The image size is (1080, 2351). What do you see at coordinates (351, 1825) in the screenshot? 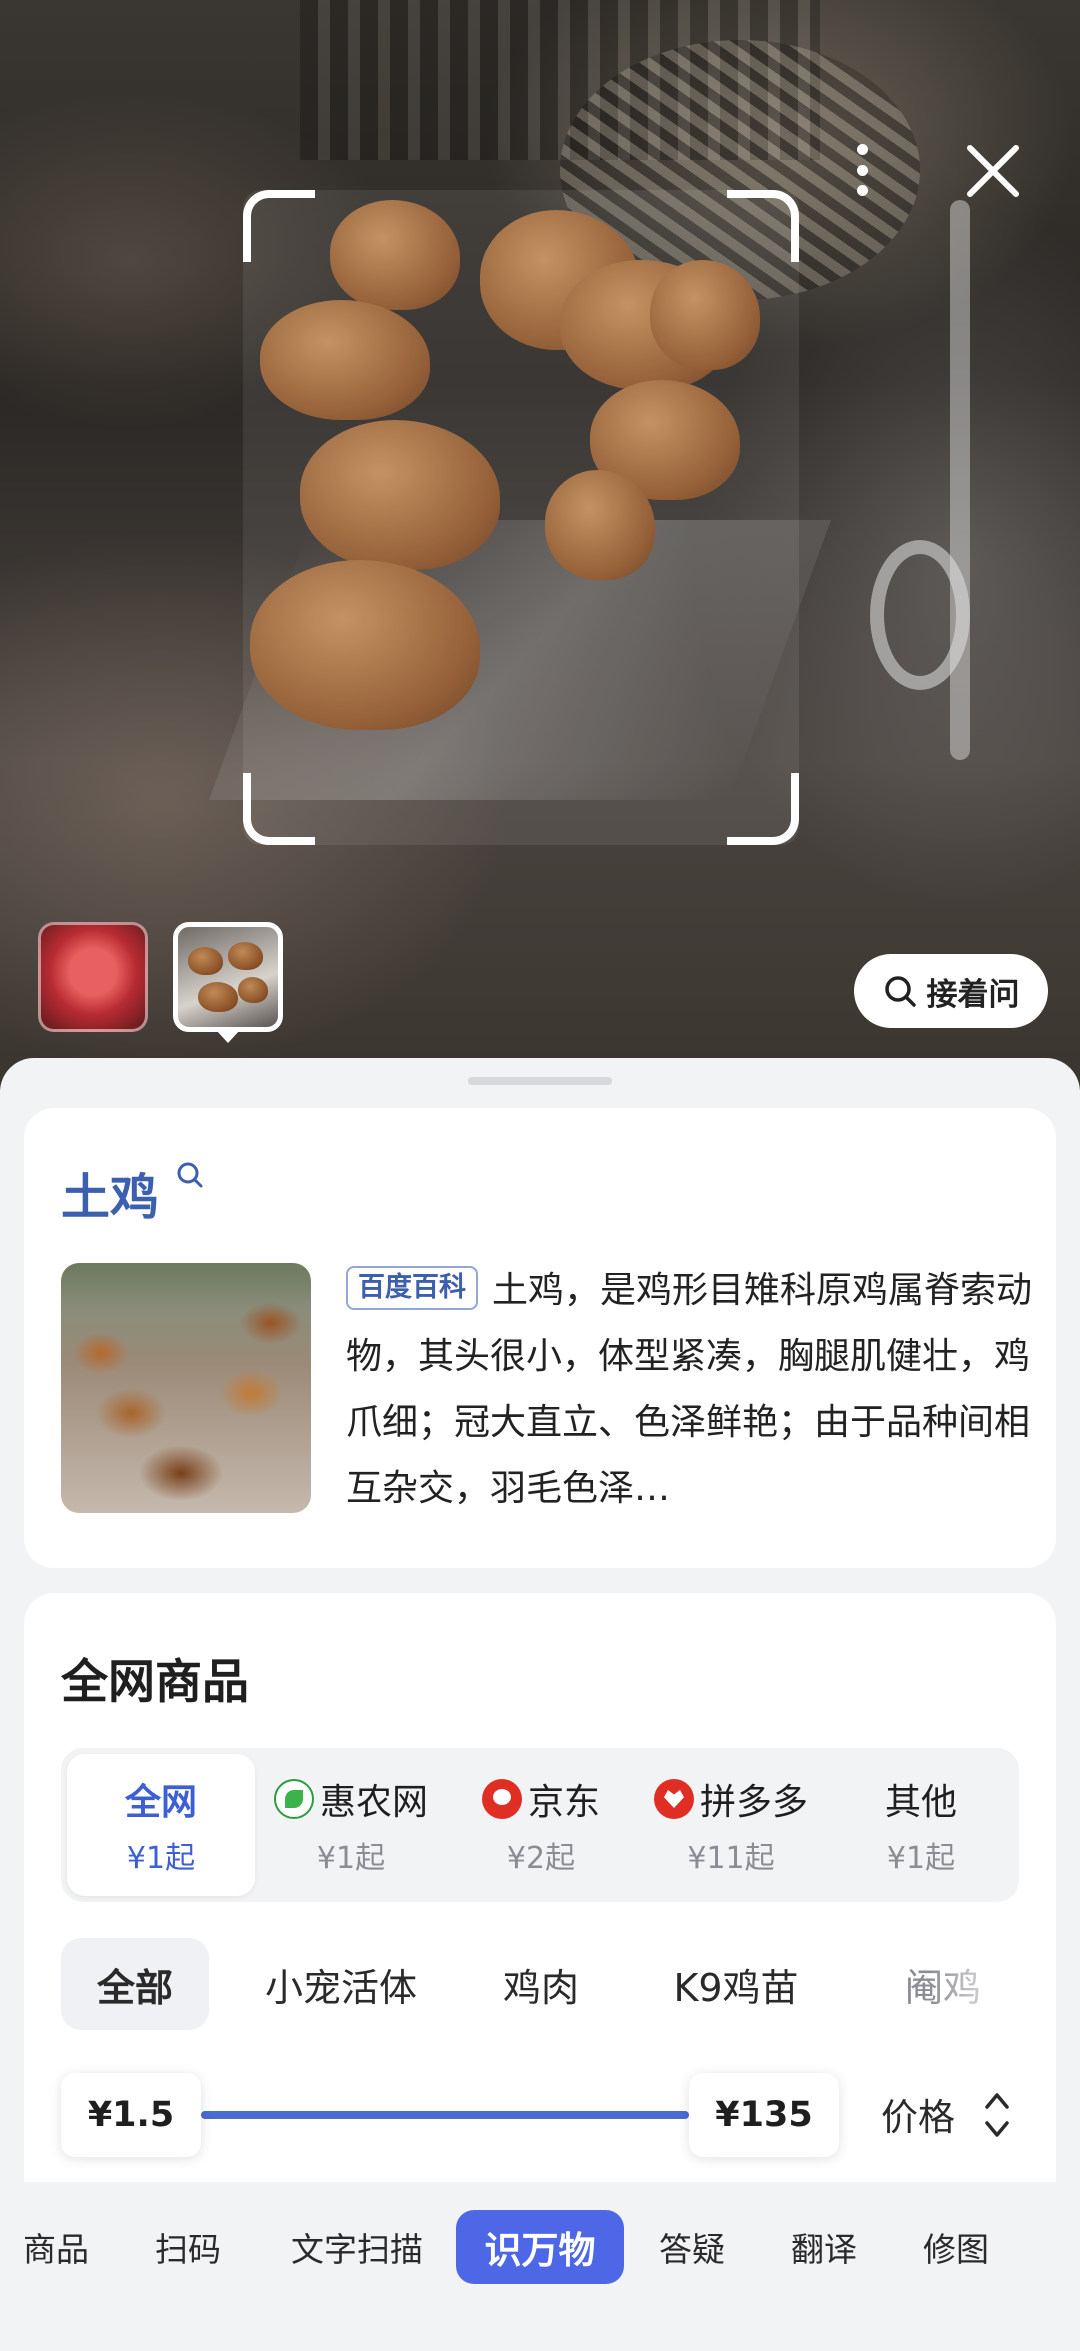
I see `platform-tab-huinong: 惠农网 ¥1起` at bounding box center [351, 1825].